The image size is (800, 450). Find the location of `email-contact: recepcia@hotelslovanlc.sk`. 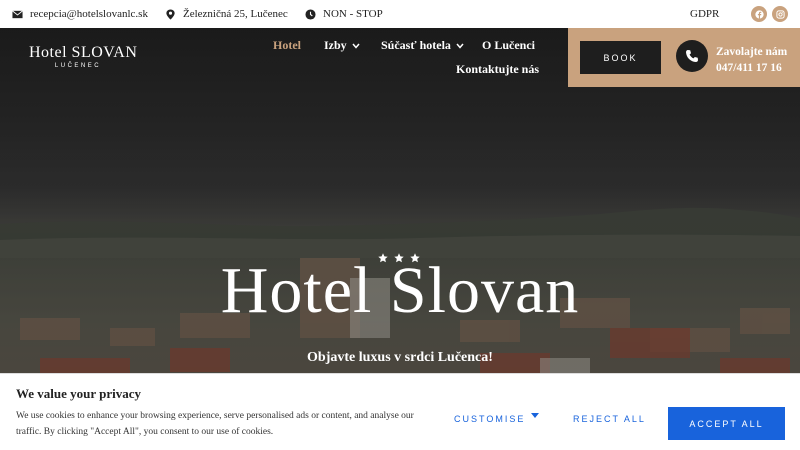

email-contact: recepcia@hotelslovanlc.sk is located at coordinates (80, 14).